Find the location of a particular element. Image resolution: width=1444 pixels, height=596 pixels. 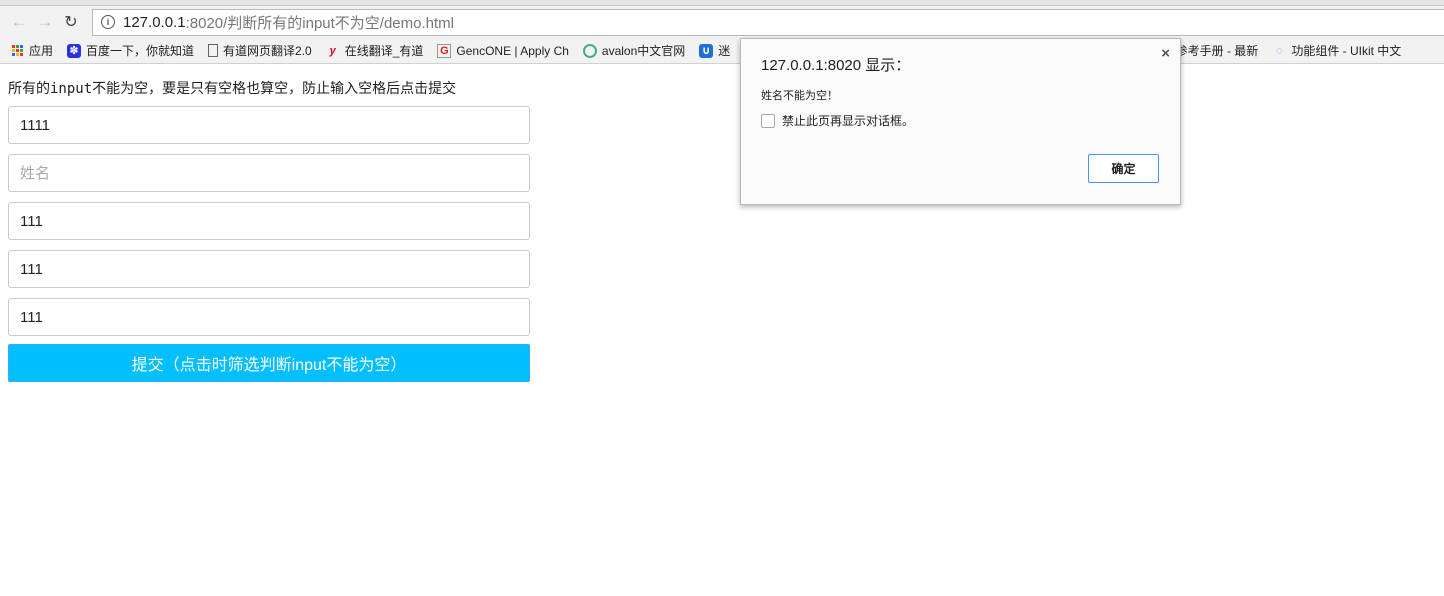

bookmark-label: 在线翻译_有道 is located at coordinates (384, 51).